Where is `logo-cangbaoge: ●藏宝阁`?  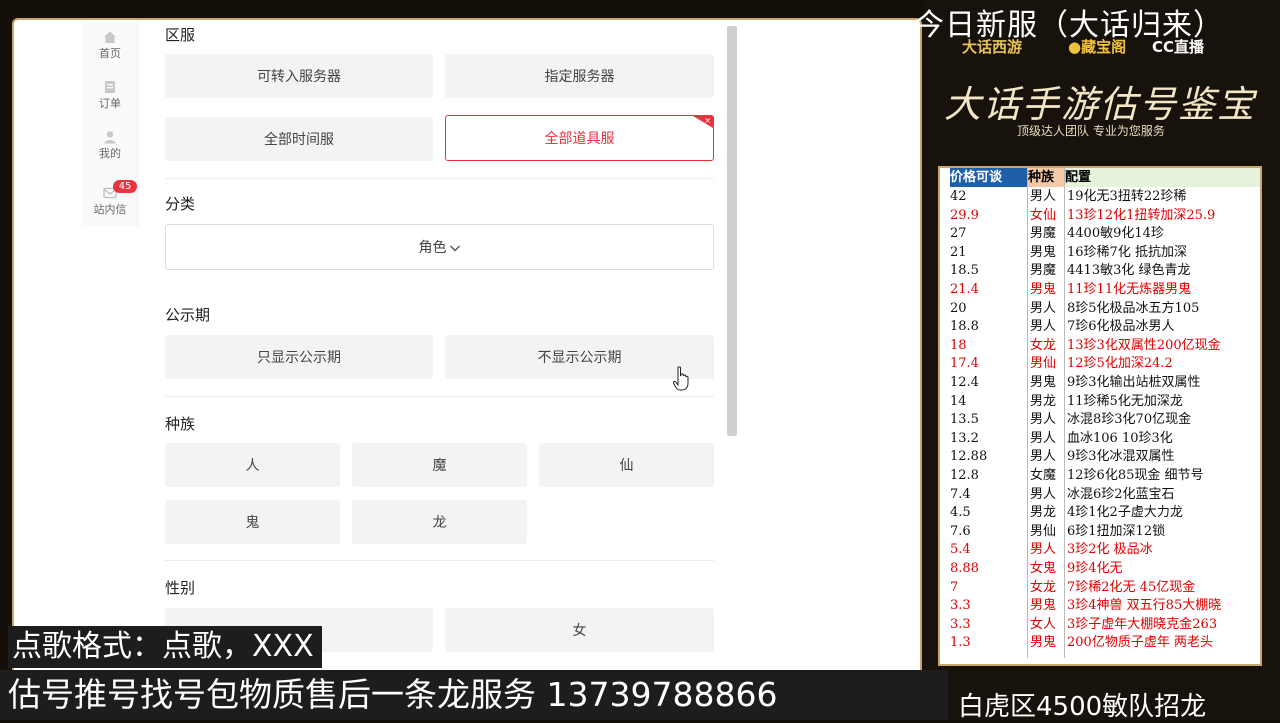
logo-cangbaoge: ●藏宝阁 is located at coordinates (1097, 46).